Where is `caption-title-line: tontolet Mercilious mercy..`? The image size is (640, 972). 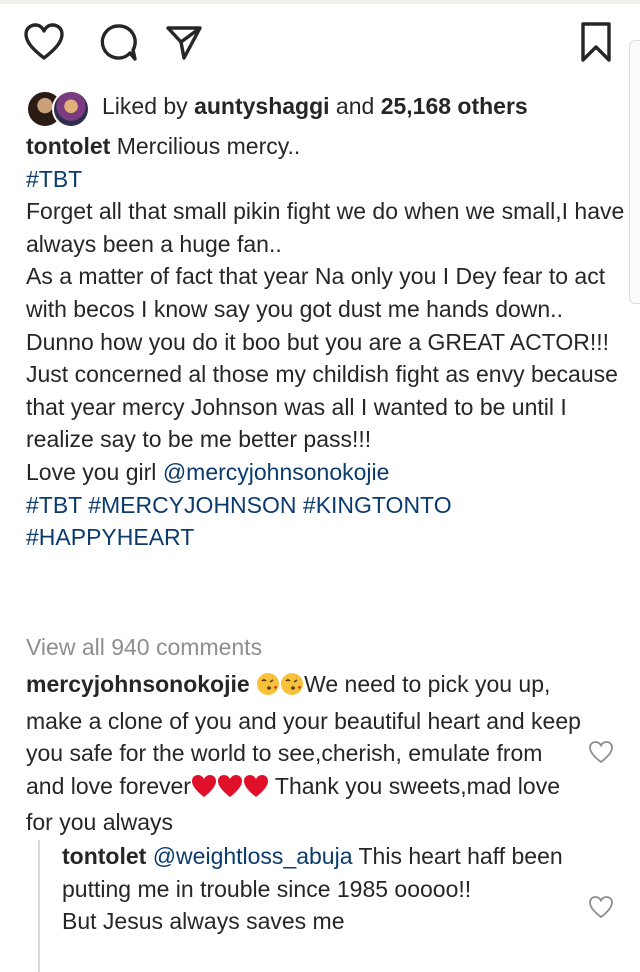 caption-title-line: tontolet Mercilious mercy.. is located at coordinates (326, 146).